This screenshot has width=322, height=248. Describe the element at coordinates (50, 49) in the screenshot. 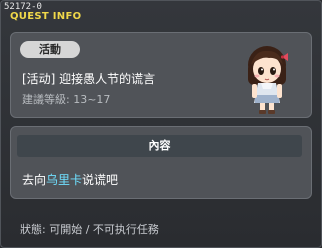

I see `quest-category-badge: 活動` at that location.